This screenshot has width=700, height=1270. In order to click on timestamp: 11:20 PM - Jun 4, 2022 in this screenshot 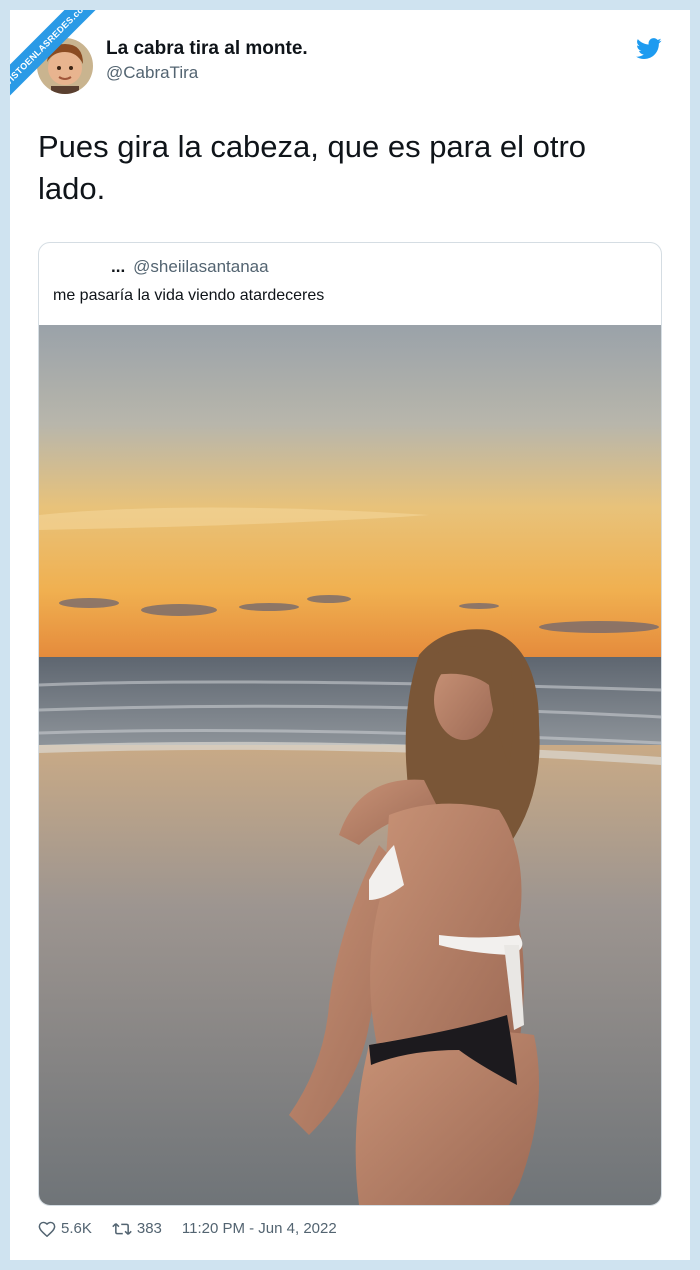, I will do `click(259, 1228)`.